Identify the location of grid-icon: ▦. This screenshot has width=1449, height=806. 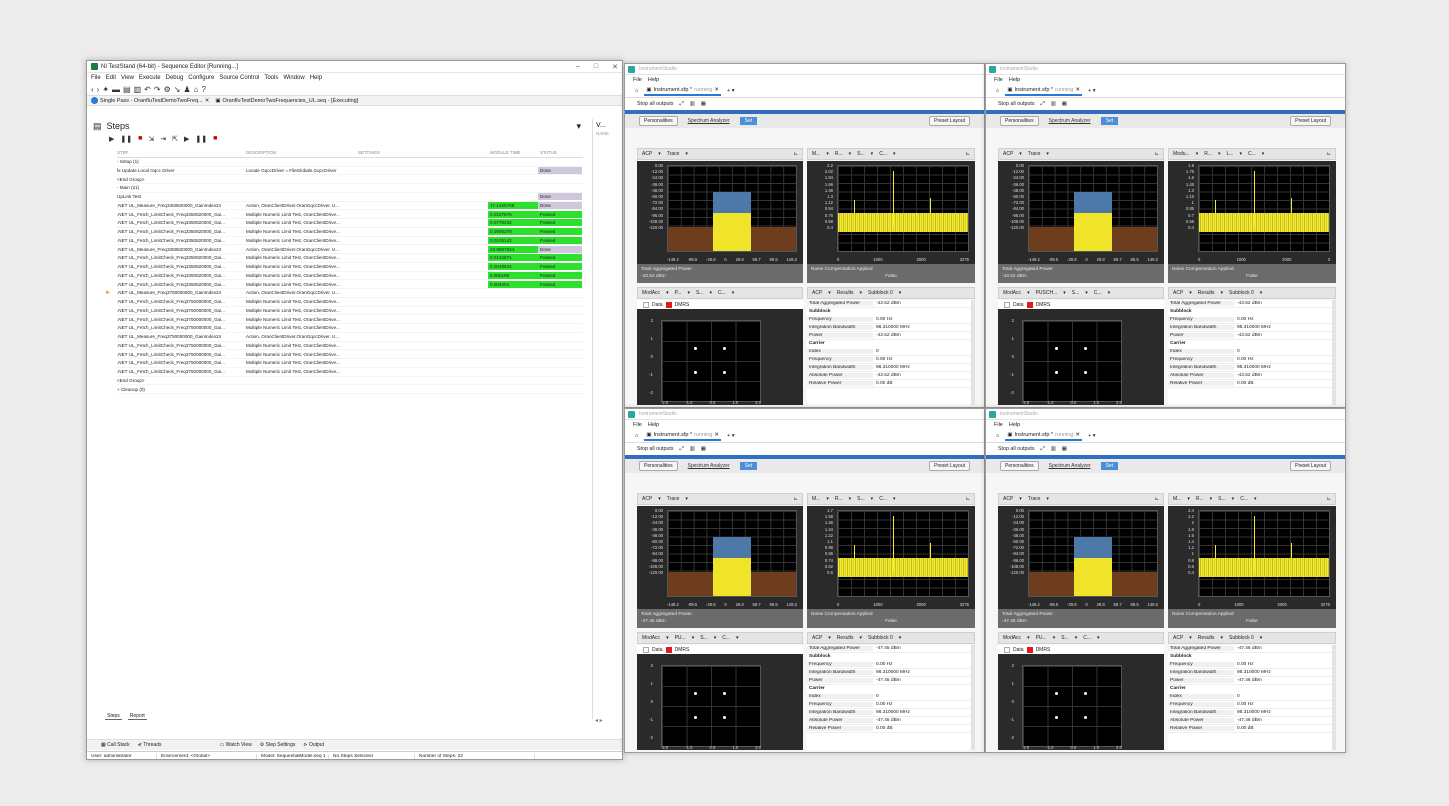
(1064, 104).